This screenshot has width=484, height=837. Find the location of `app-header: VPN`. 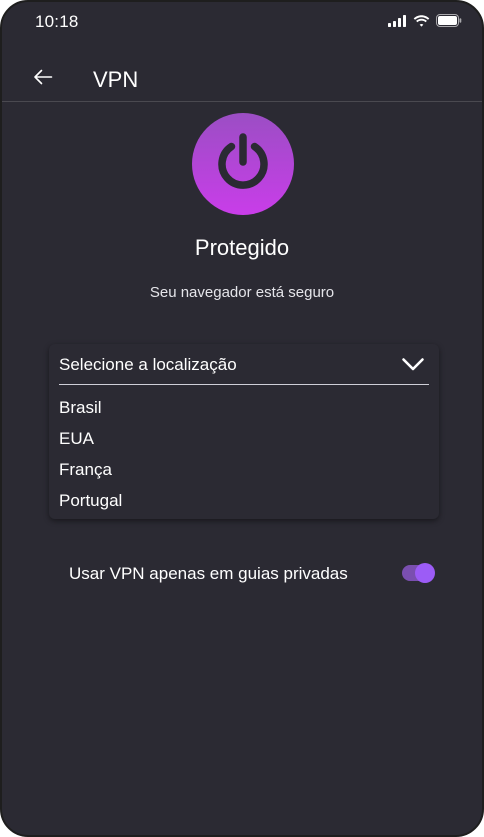

app-header: VPN is located at coordinates (242, 80).